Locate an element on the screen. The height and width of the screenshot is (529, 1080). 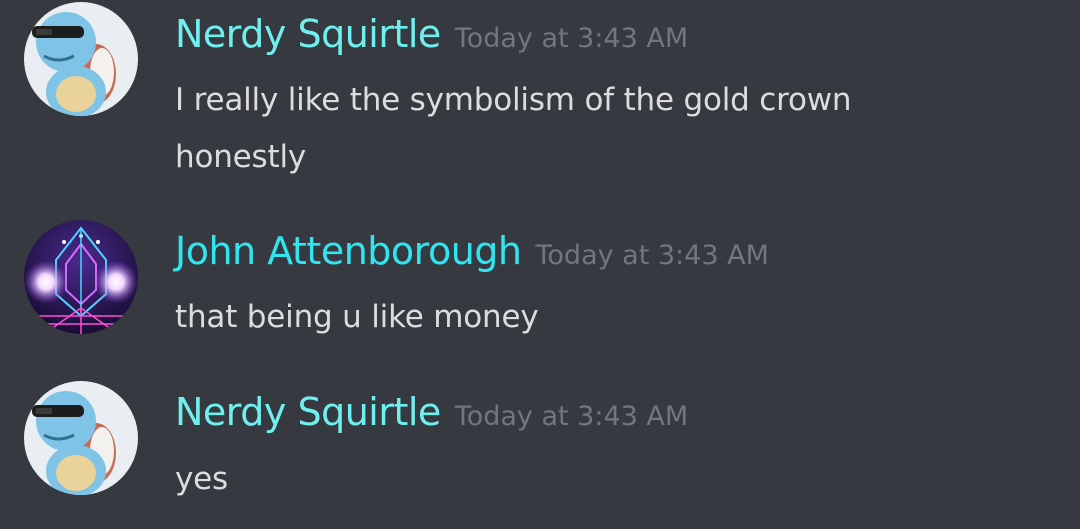
message-text: that being u like money is located at coordinates (357, 317).